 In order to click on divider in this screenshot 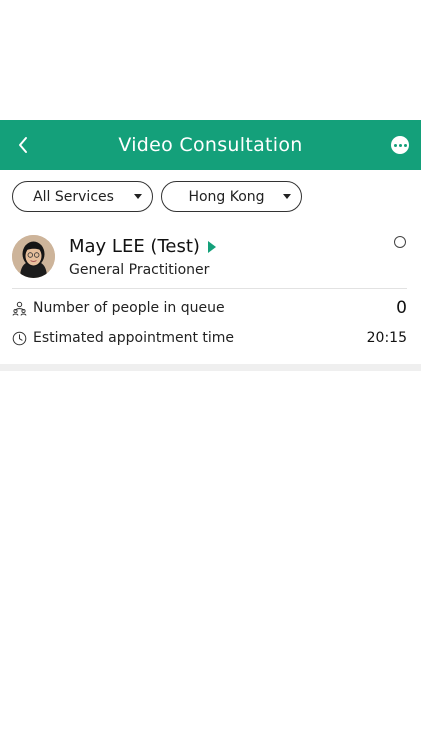, I will do `click(209, 288)`.